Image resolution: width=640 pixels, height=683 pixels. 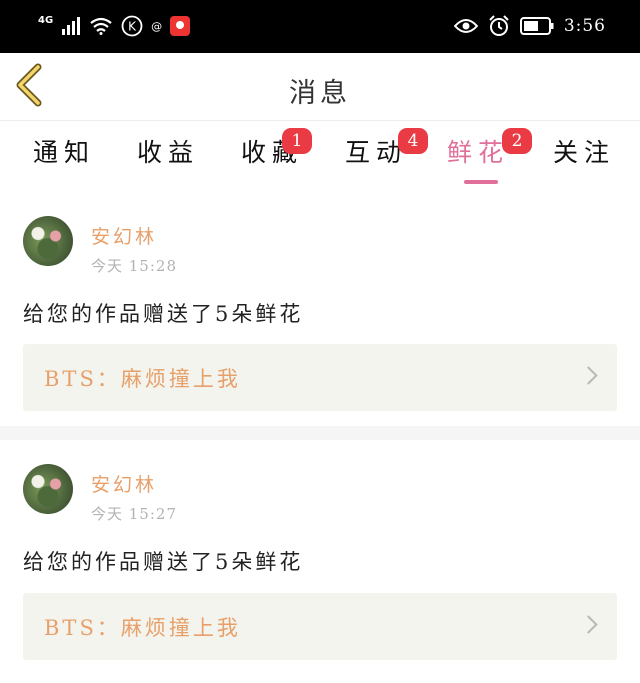 I want to click on signal-icon, so click(x=71, y=26).